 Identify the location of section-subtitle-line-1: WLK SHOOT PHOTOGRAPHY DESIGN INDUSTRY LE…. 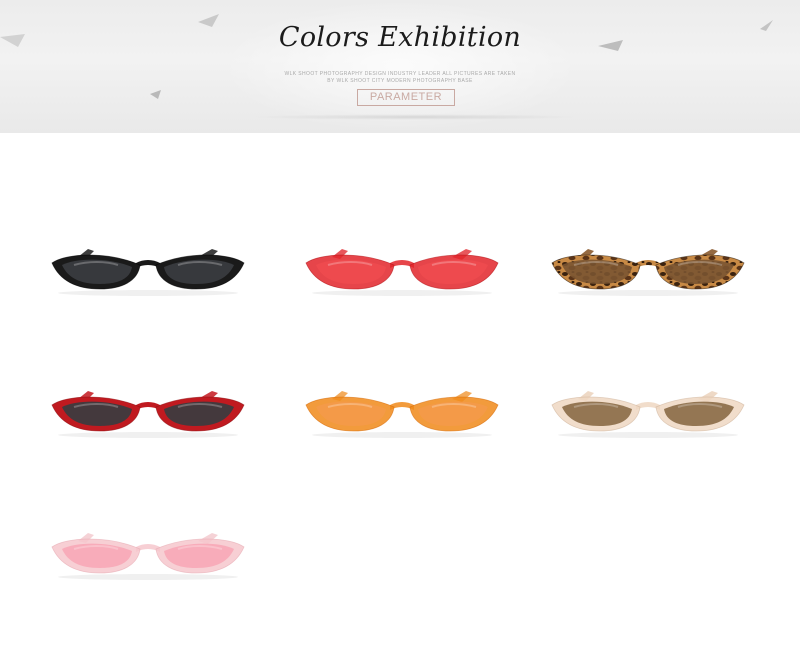
(400, 74).